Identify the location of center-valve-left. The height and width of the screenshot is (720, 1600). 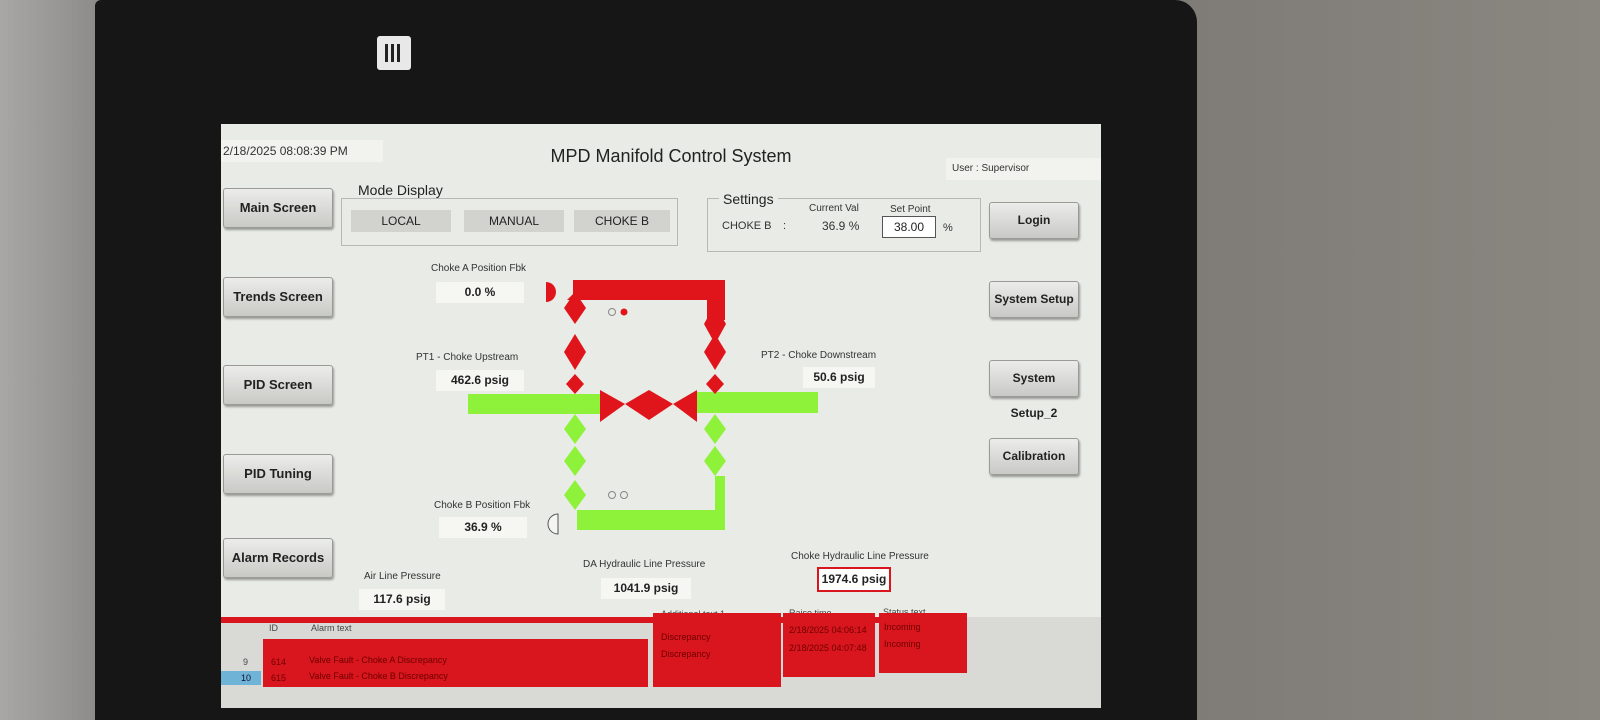
(612, 406).